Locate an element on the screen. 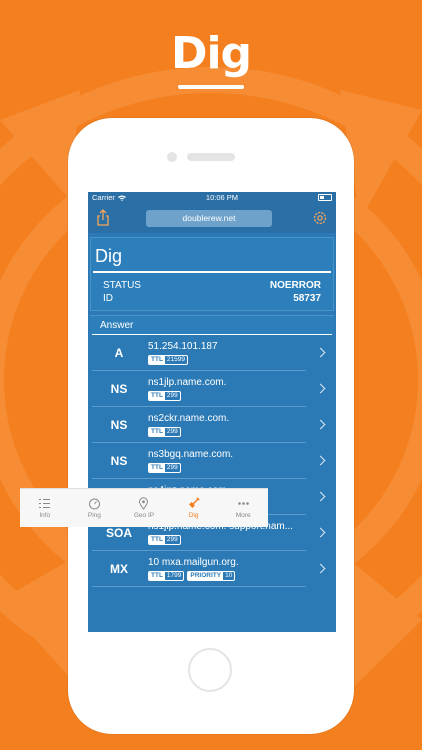  ttl-badge: TTL 21599 is located at coordinates (168, 360).